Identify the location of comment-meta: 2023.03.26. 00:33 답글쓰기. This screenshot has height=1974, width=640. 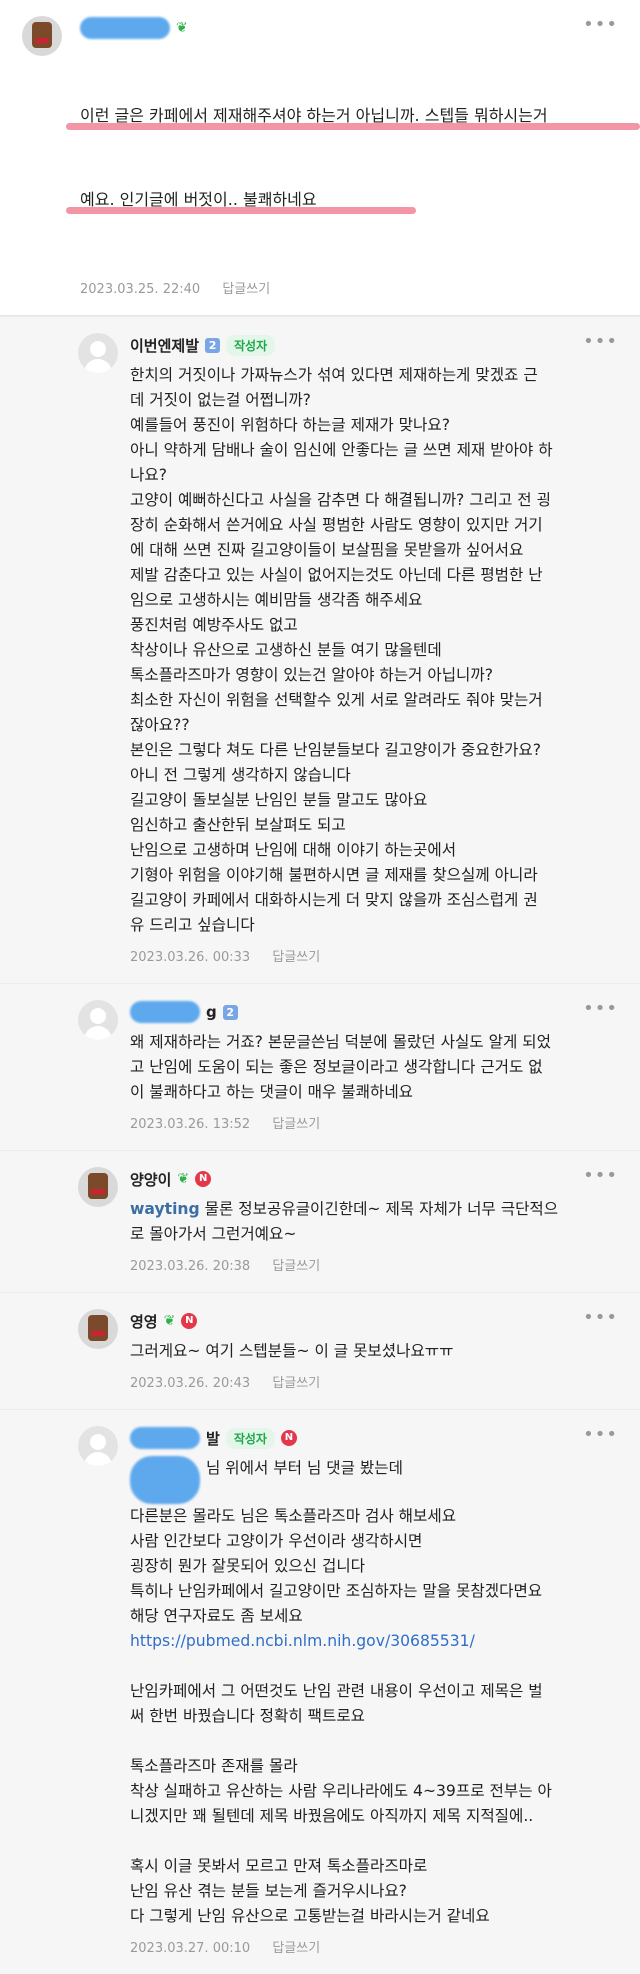
(373, 955).